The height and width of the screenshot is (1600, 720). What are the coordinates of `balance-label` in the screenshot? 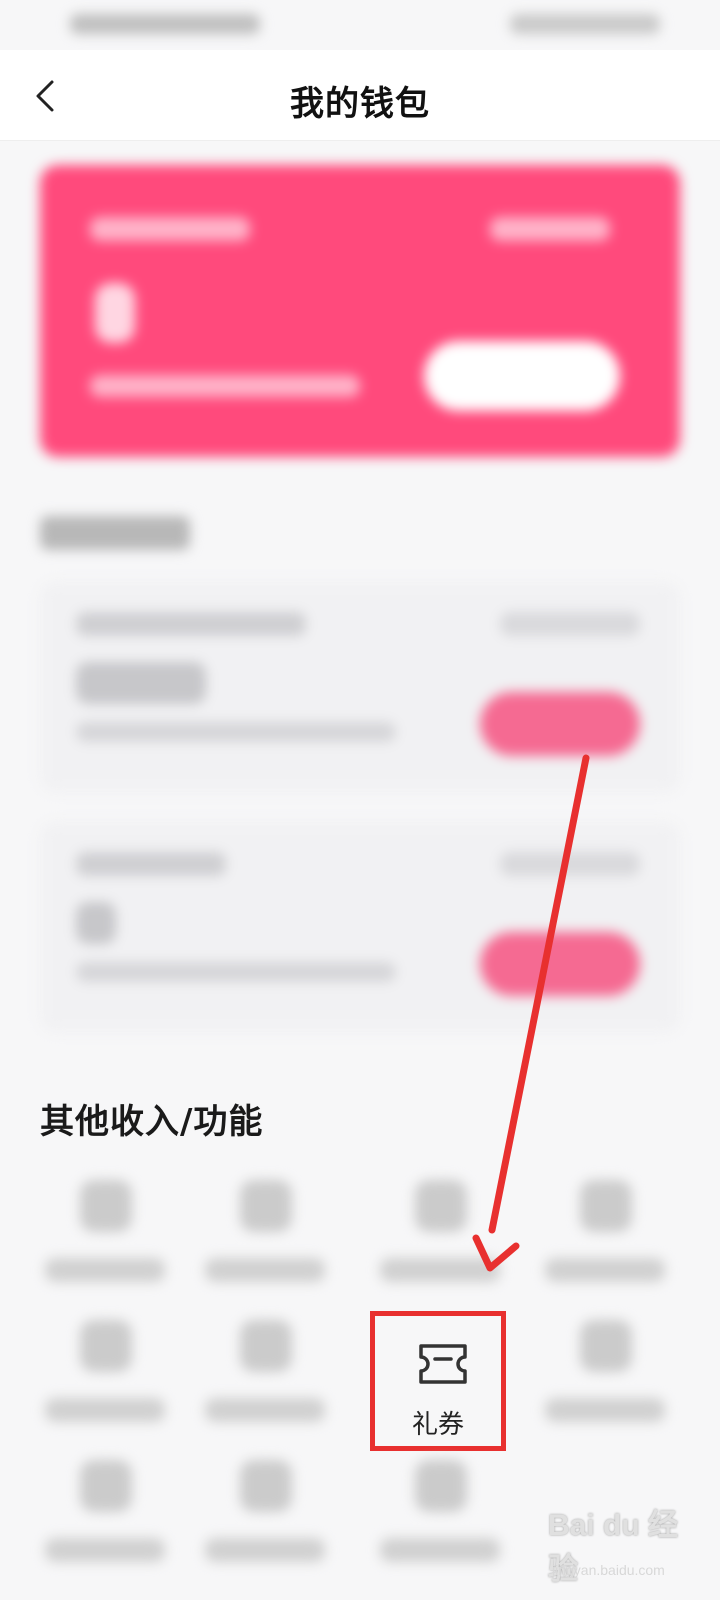 It's located at (170, 229).